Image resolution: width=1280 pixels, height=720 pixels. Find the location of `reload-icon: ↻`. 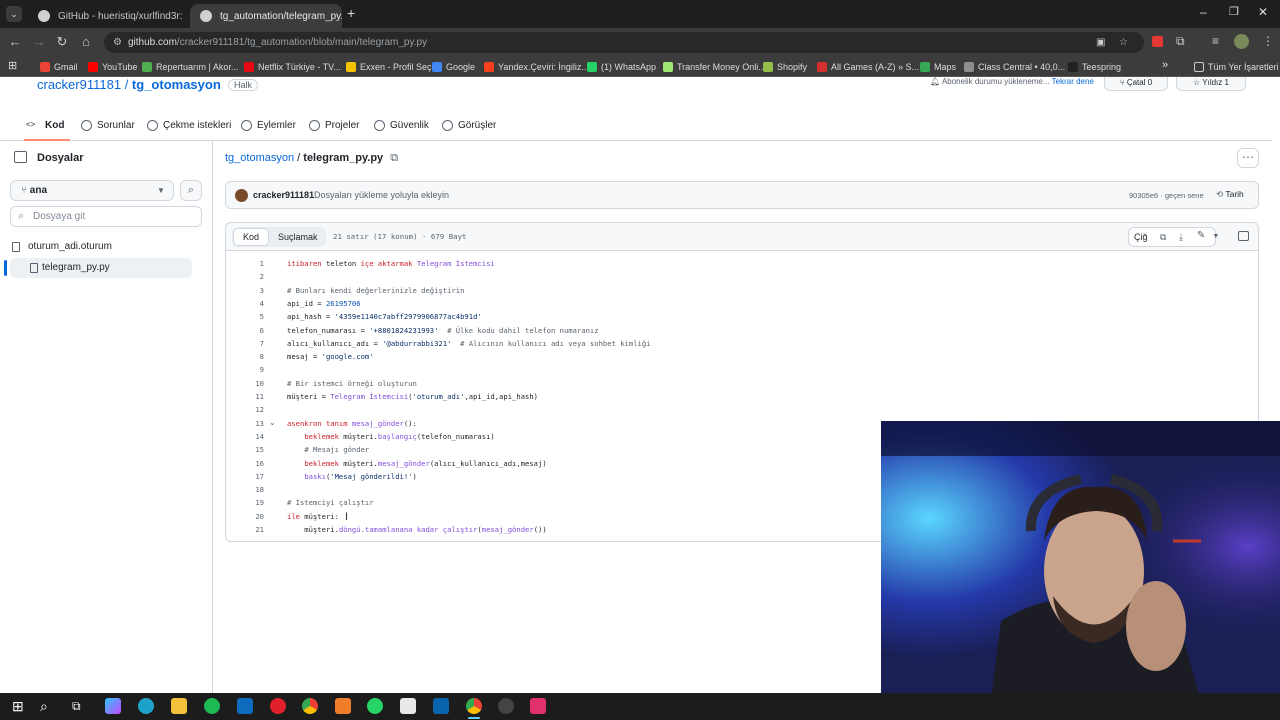

reload-icon: ↻ is located at coordinates (62, 42).